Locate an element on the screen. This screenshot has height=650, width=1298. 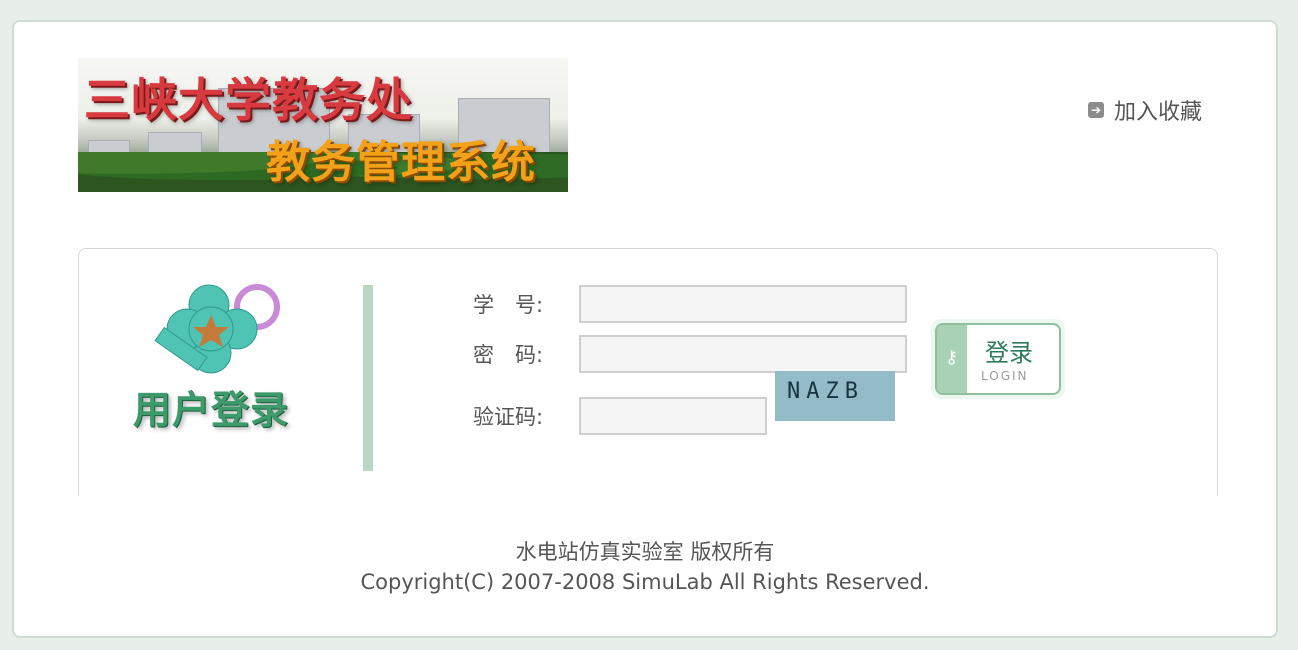
password-label: 密 码: is located at coordinates (508, 355).